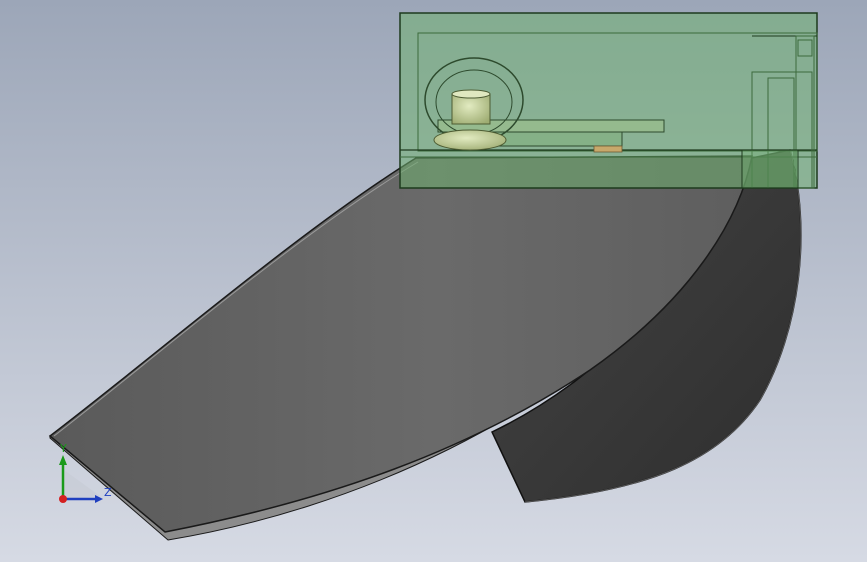 The image size is (867, 562). I want to click on brass-pin, so click(608, 149).